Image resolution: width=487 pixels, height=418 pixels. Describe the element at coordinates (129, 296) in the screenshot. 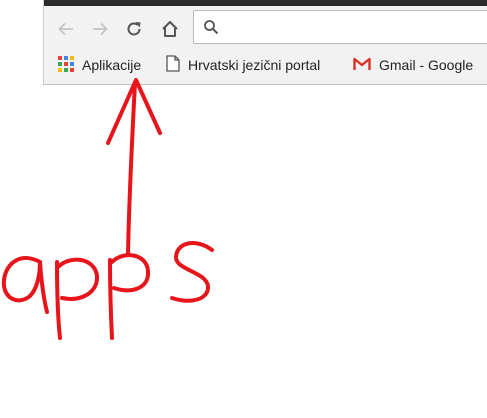

I see `annotation-letter-p2` at that location.